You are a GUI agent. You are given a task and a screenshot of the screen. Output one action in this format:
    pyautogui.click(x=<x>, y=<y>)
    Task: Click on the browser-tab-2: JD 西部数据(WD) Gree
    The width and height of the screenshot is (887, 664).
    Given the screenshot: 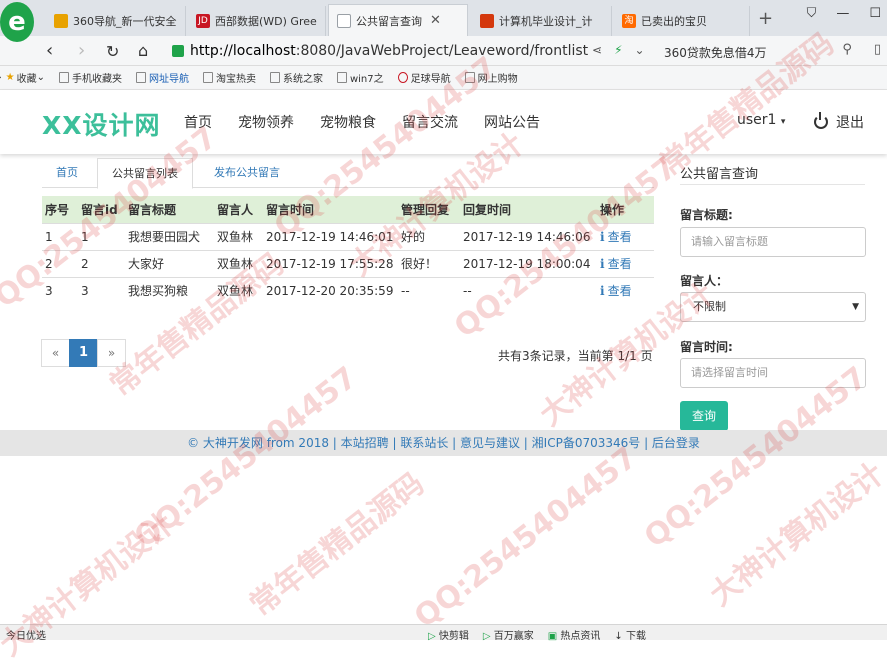 What is the action you would take?
    pyautogui.click(x=257, y=21)
    